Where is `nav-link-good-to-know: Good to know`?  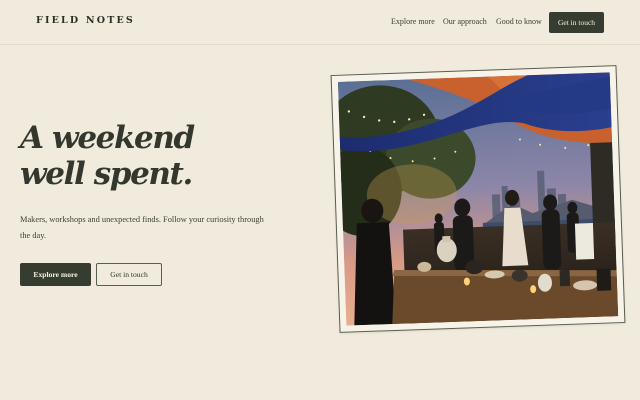 nav-link-good-to-know: Good to know is located at coordinates (519, 21).